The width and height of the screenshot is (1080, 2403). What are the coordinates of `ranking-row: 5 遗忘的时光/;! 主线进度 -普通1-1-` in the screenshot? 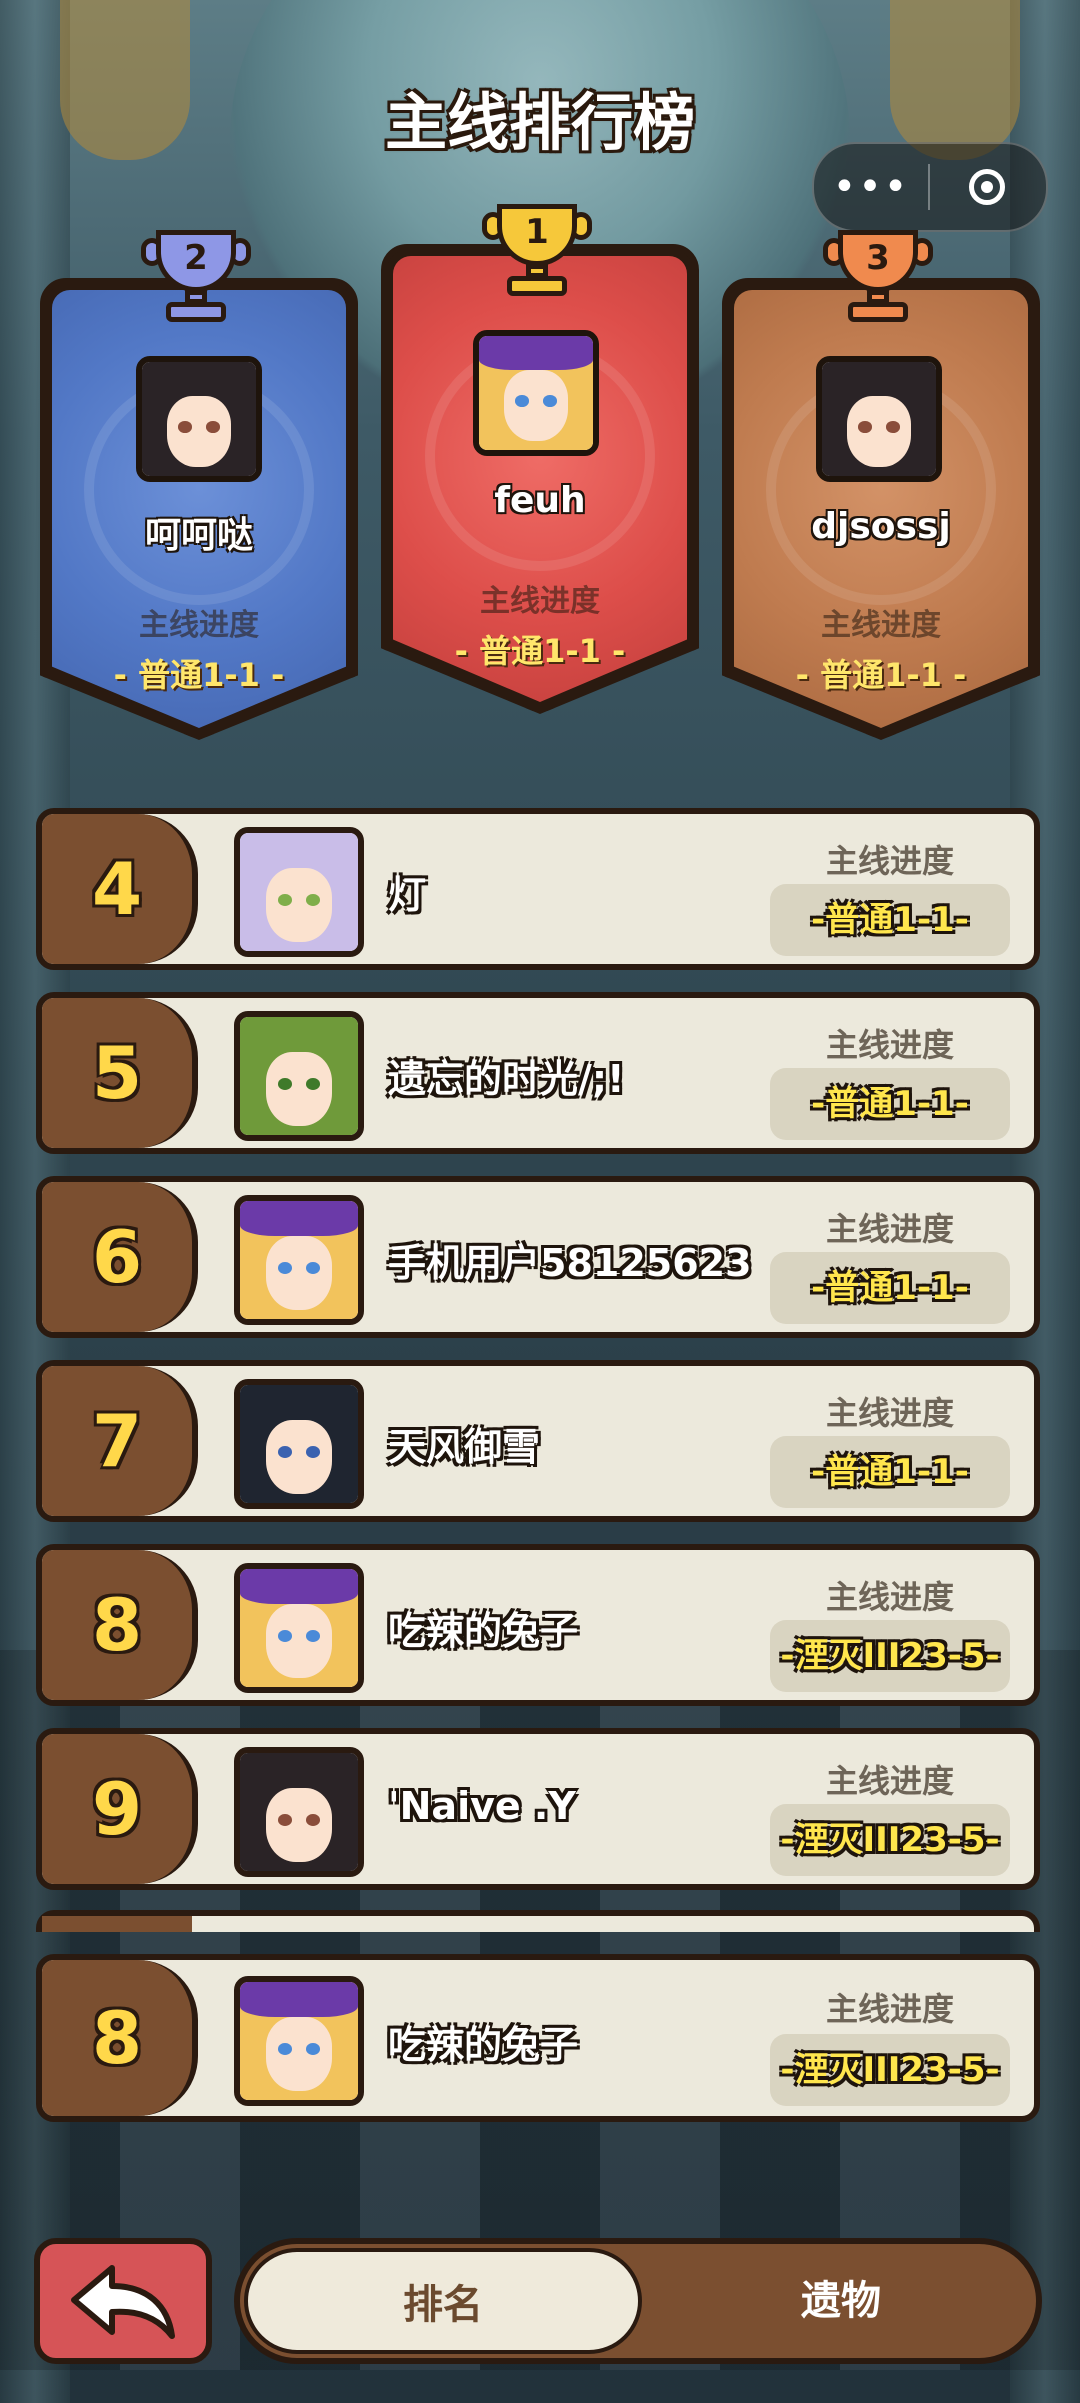 It's located at (538, 1073).